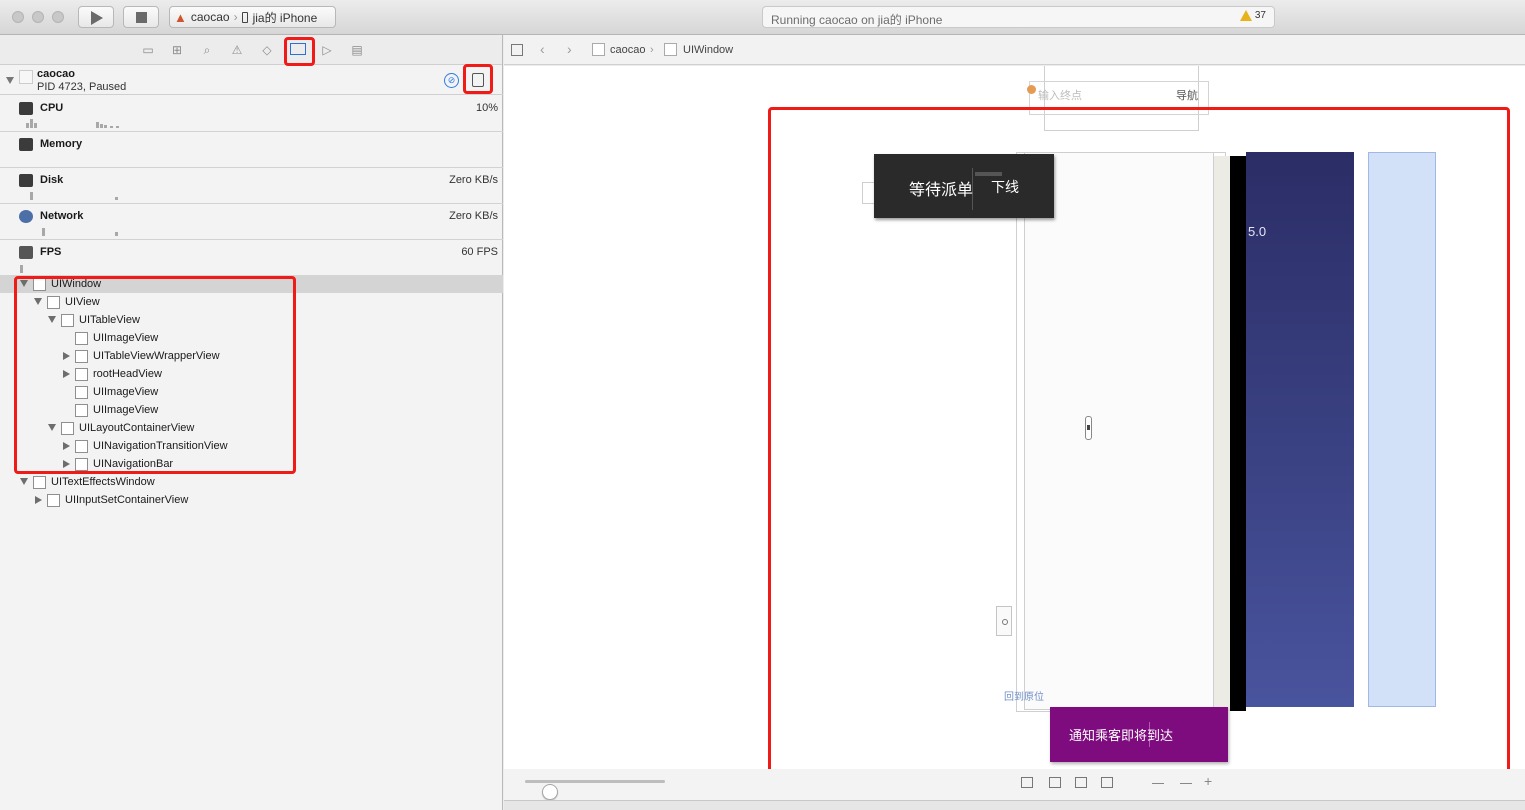 The height and width of the screenshot is (810, 1525). Describe the element at coordinates (26, 180) in the screenshot. I see `disk-icon` at that location.